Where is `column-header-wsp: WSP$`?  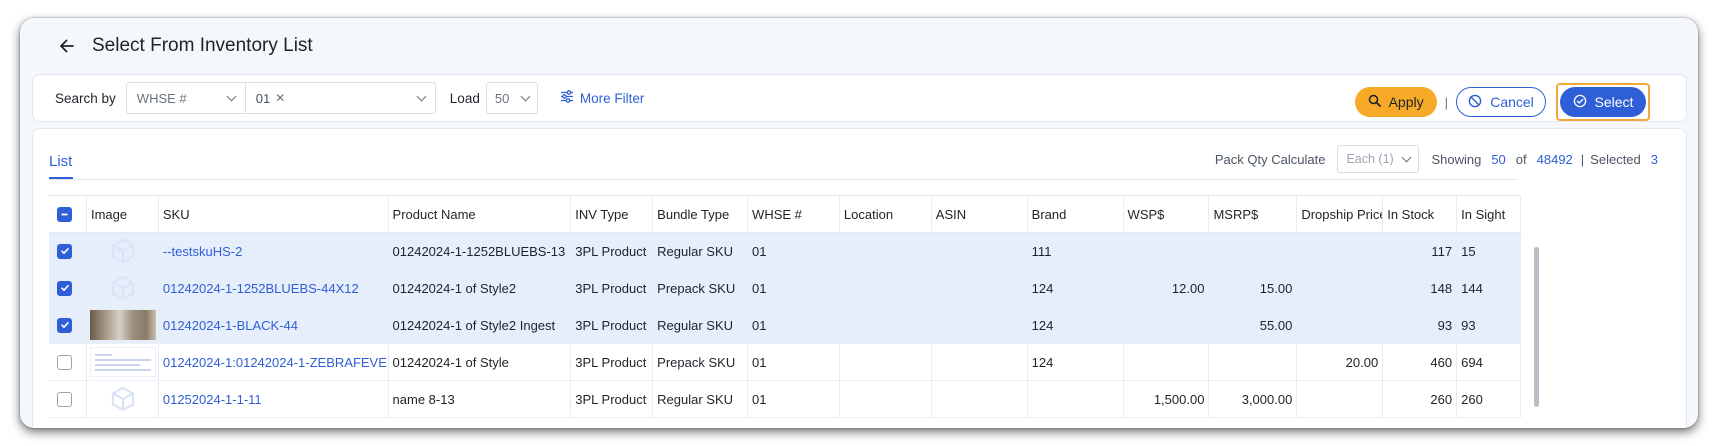
column-header-wsp: WSP$ is located at coordinates (1167, 214).